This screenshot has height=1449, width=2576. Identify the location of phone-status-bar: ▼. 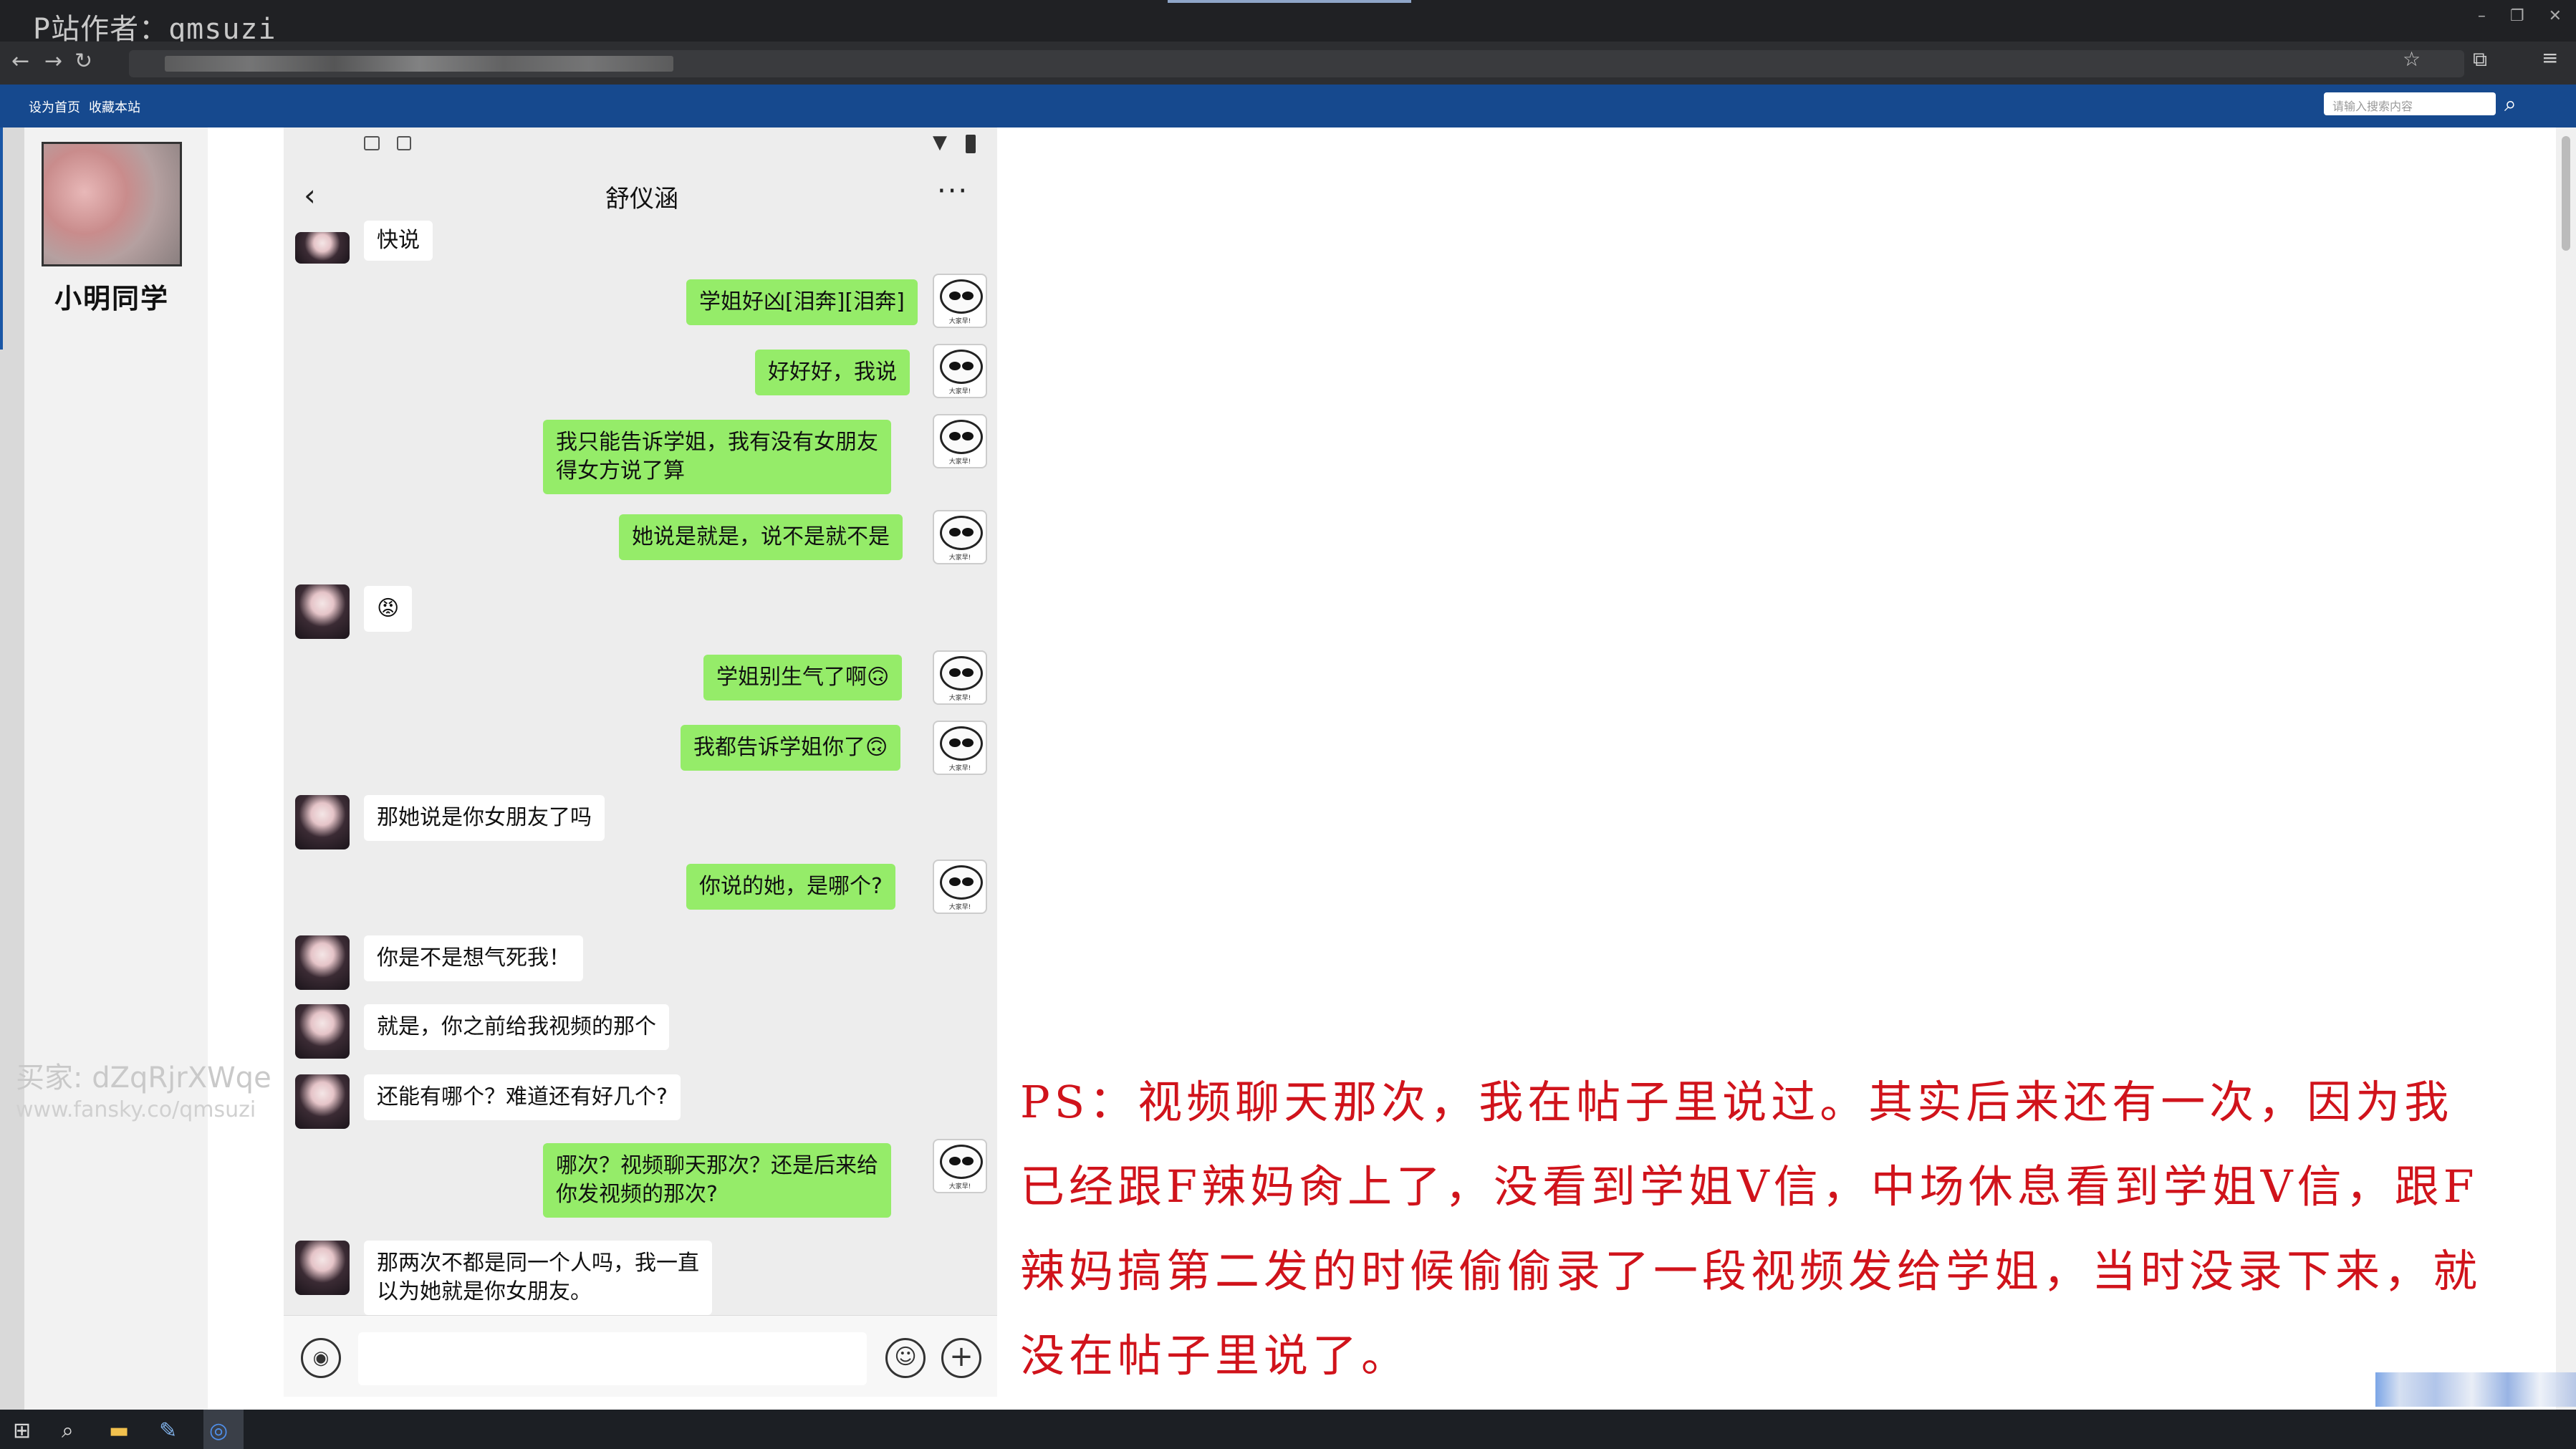
(640, 145).